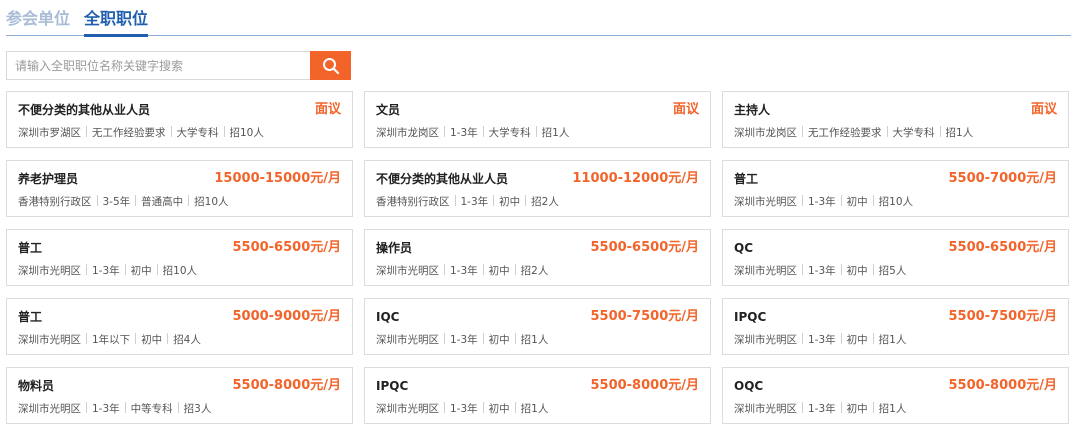  I want to click on job-meta: 深圳市罗湖区 无工作经验要求 大学专科 招10人, so click(141, 133).